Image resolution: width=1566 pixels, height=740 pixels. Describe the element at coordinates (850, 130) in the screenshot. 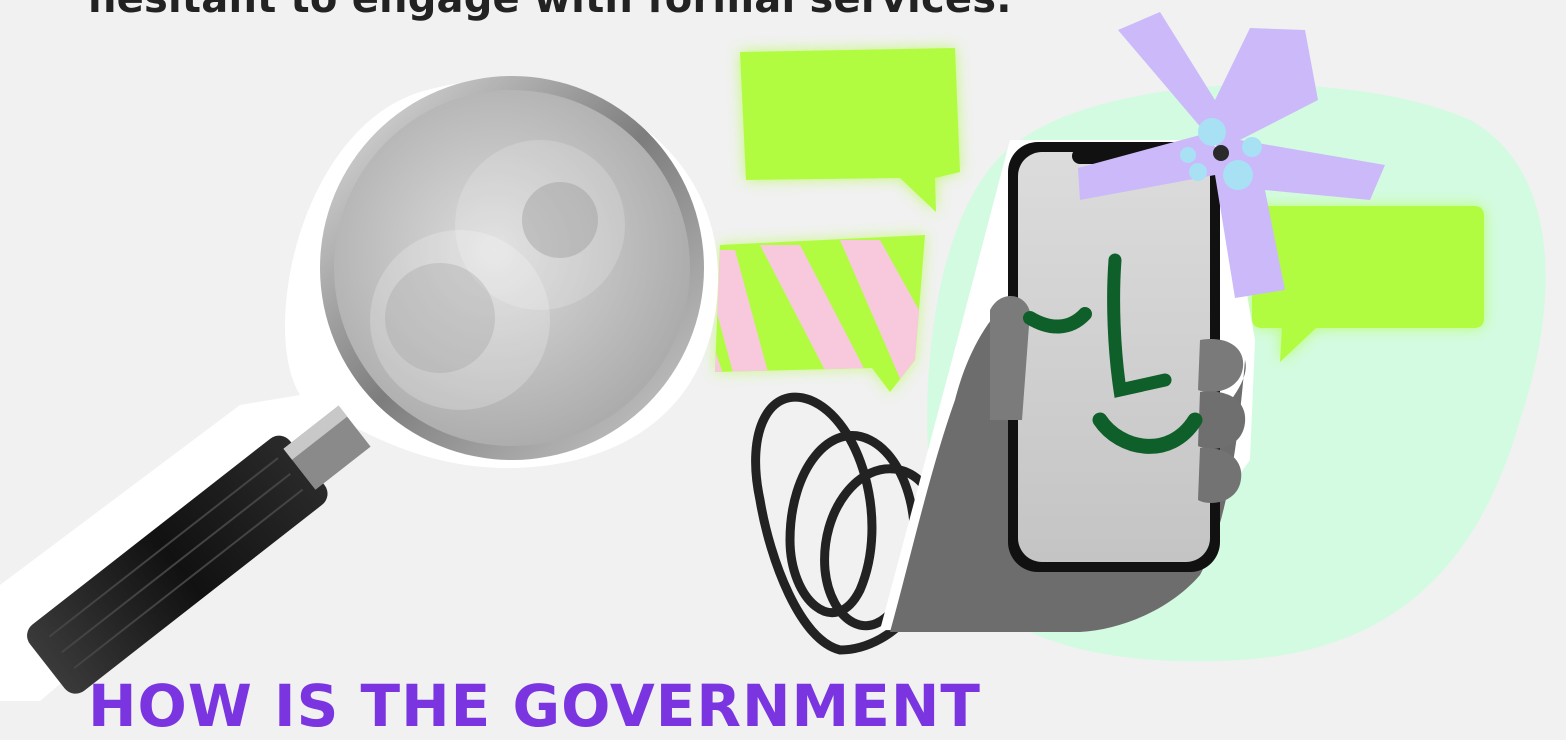

I see `speech-bubble-top-icon` at that location.